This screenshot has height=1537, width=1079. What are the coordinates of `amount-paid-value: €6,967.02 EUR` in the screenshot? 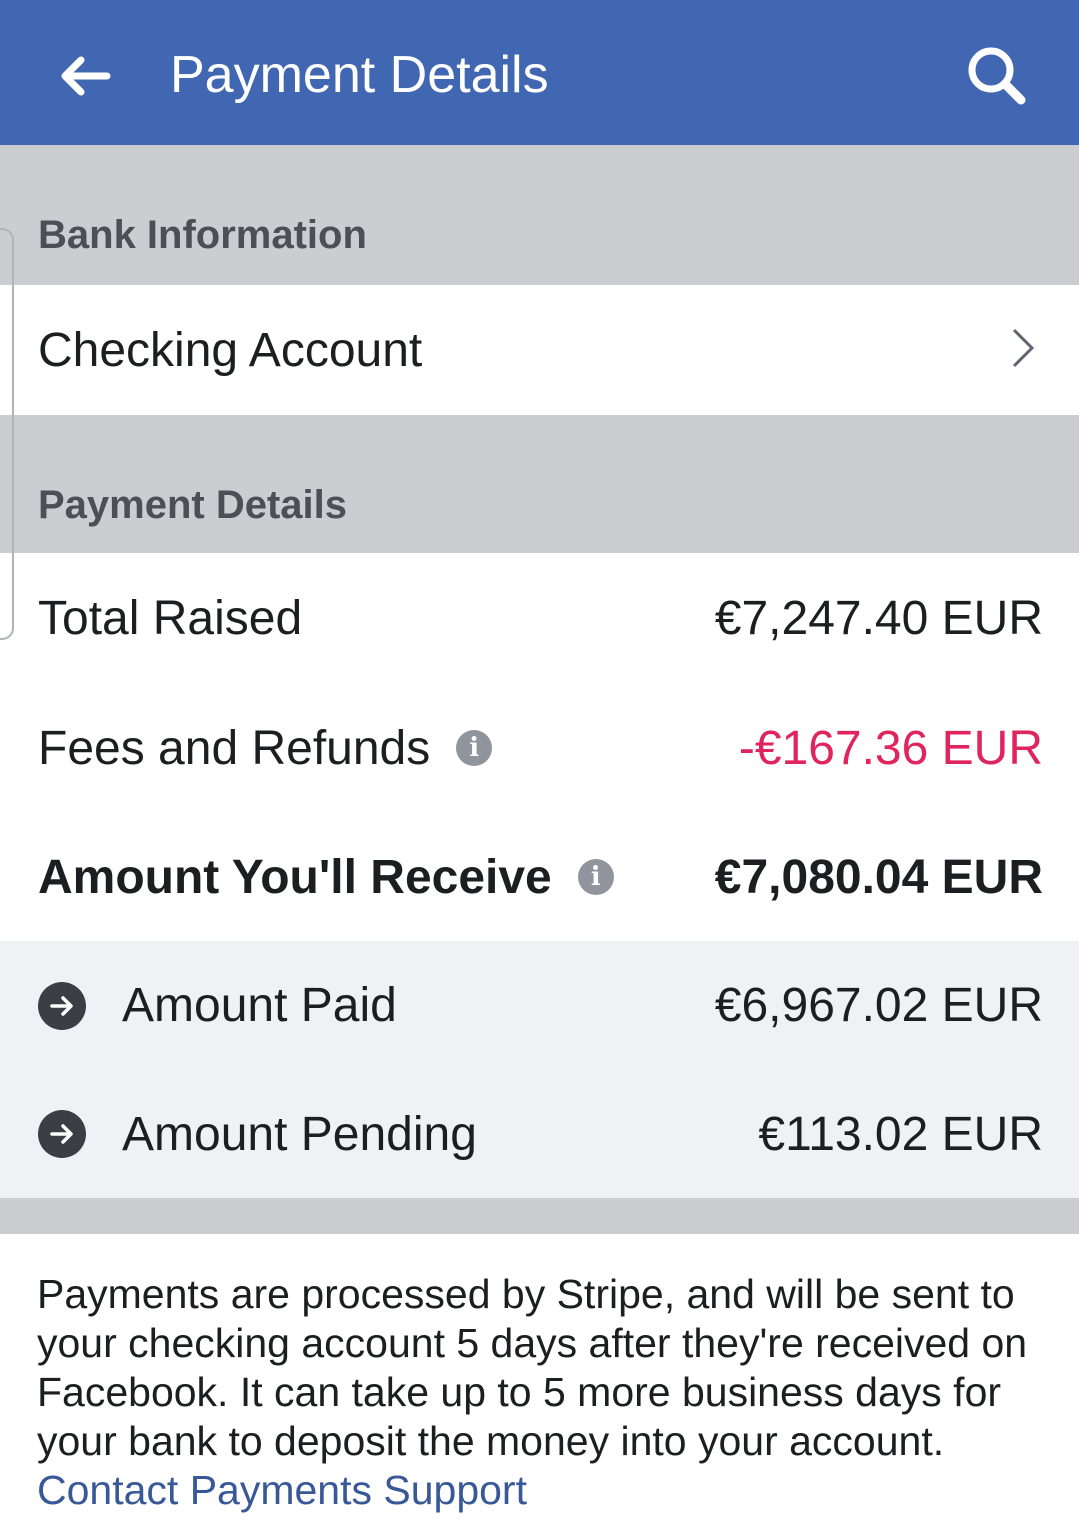 It's located at (878, 1005).